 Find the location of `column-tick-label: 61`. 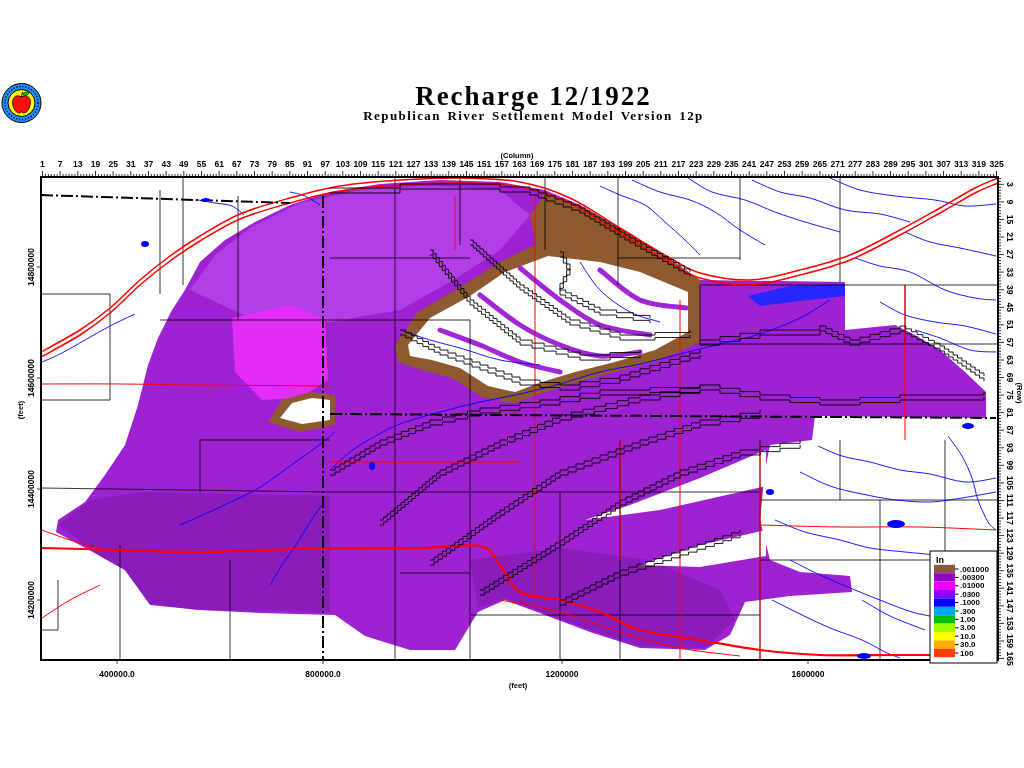

column-tick-label: 61 is located at coordinates (219, 164).